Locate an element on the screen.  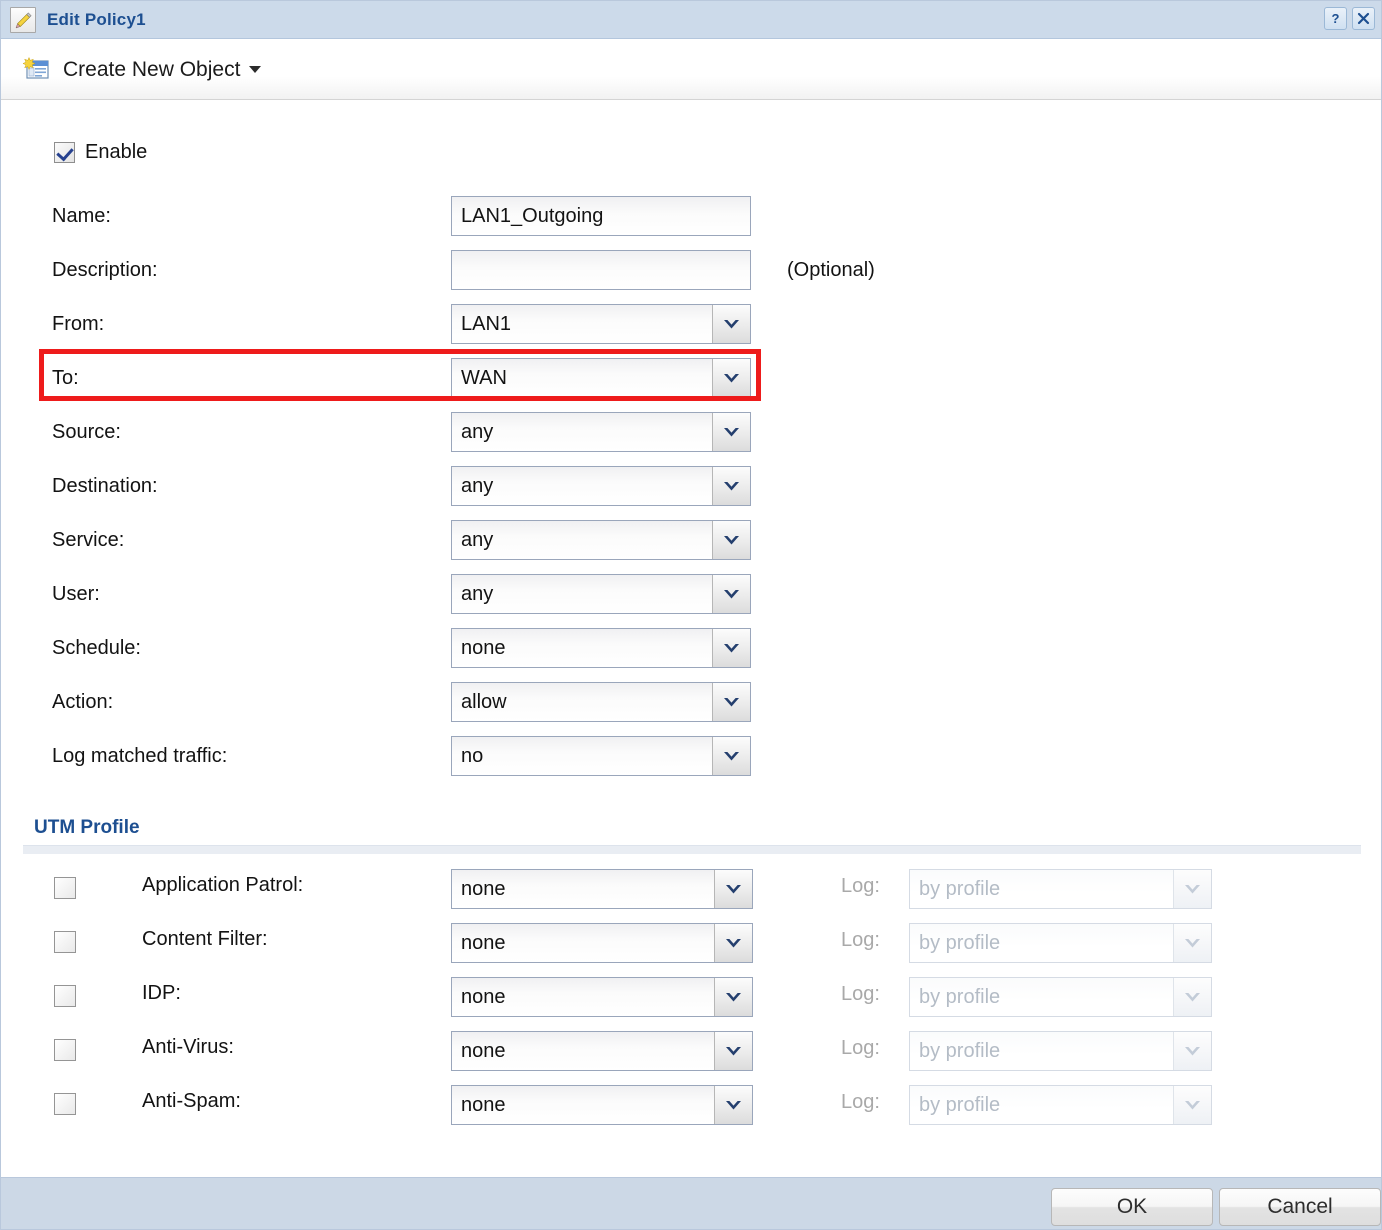
name-label: Name: is located at coordinates (81, 215).